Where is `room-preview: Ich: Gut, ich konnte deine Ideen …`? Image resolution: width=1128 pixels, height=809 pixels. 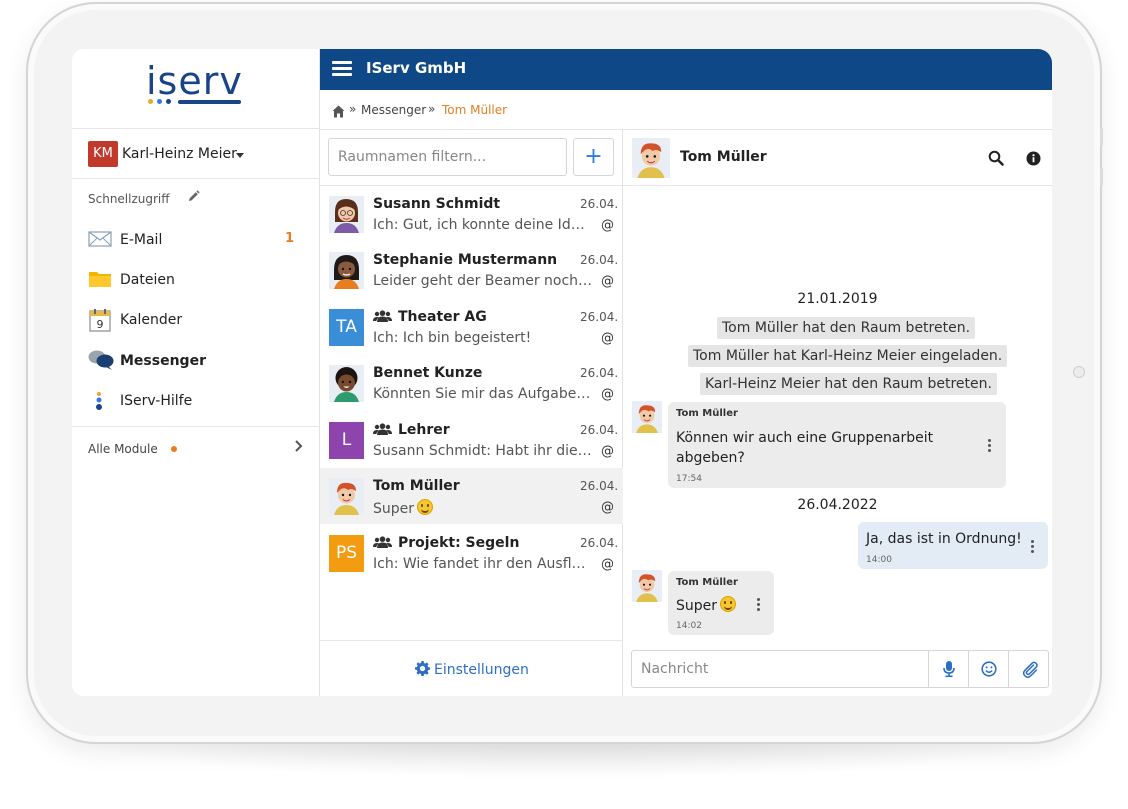
room-preview: Ich: Gut, ich konnte deine Ideen … is located at coordinates (483, 225).